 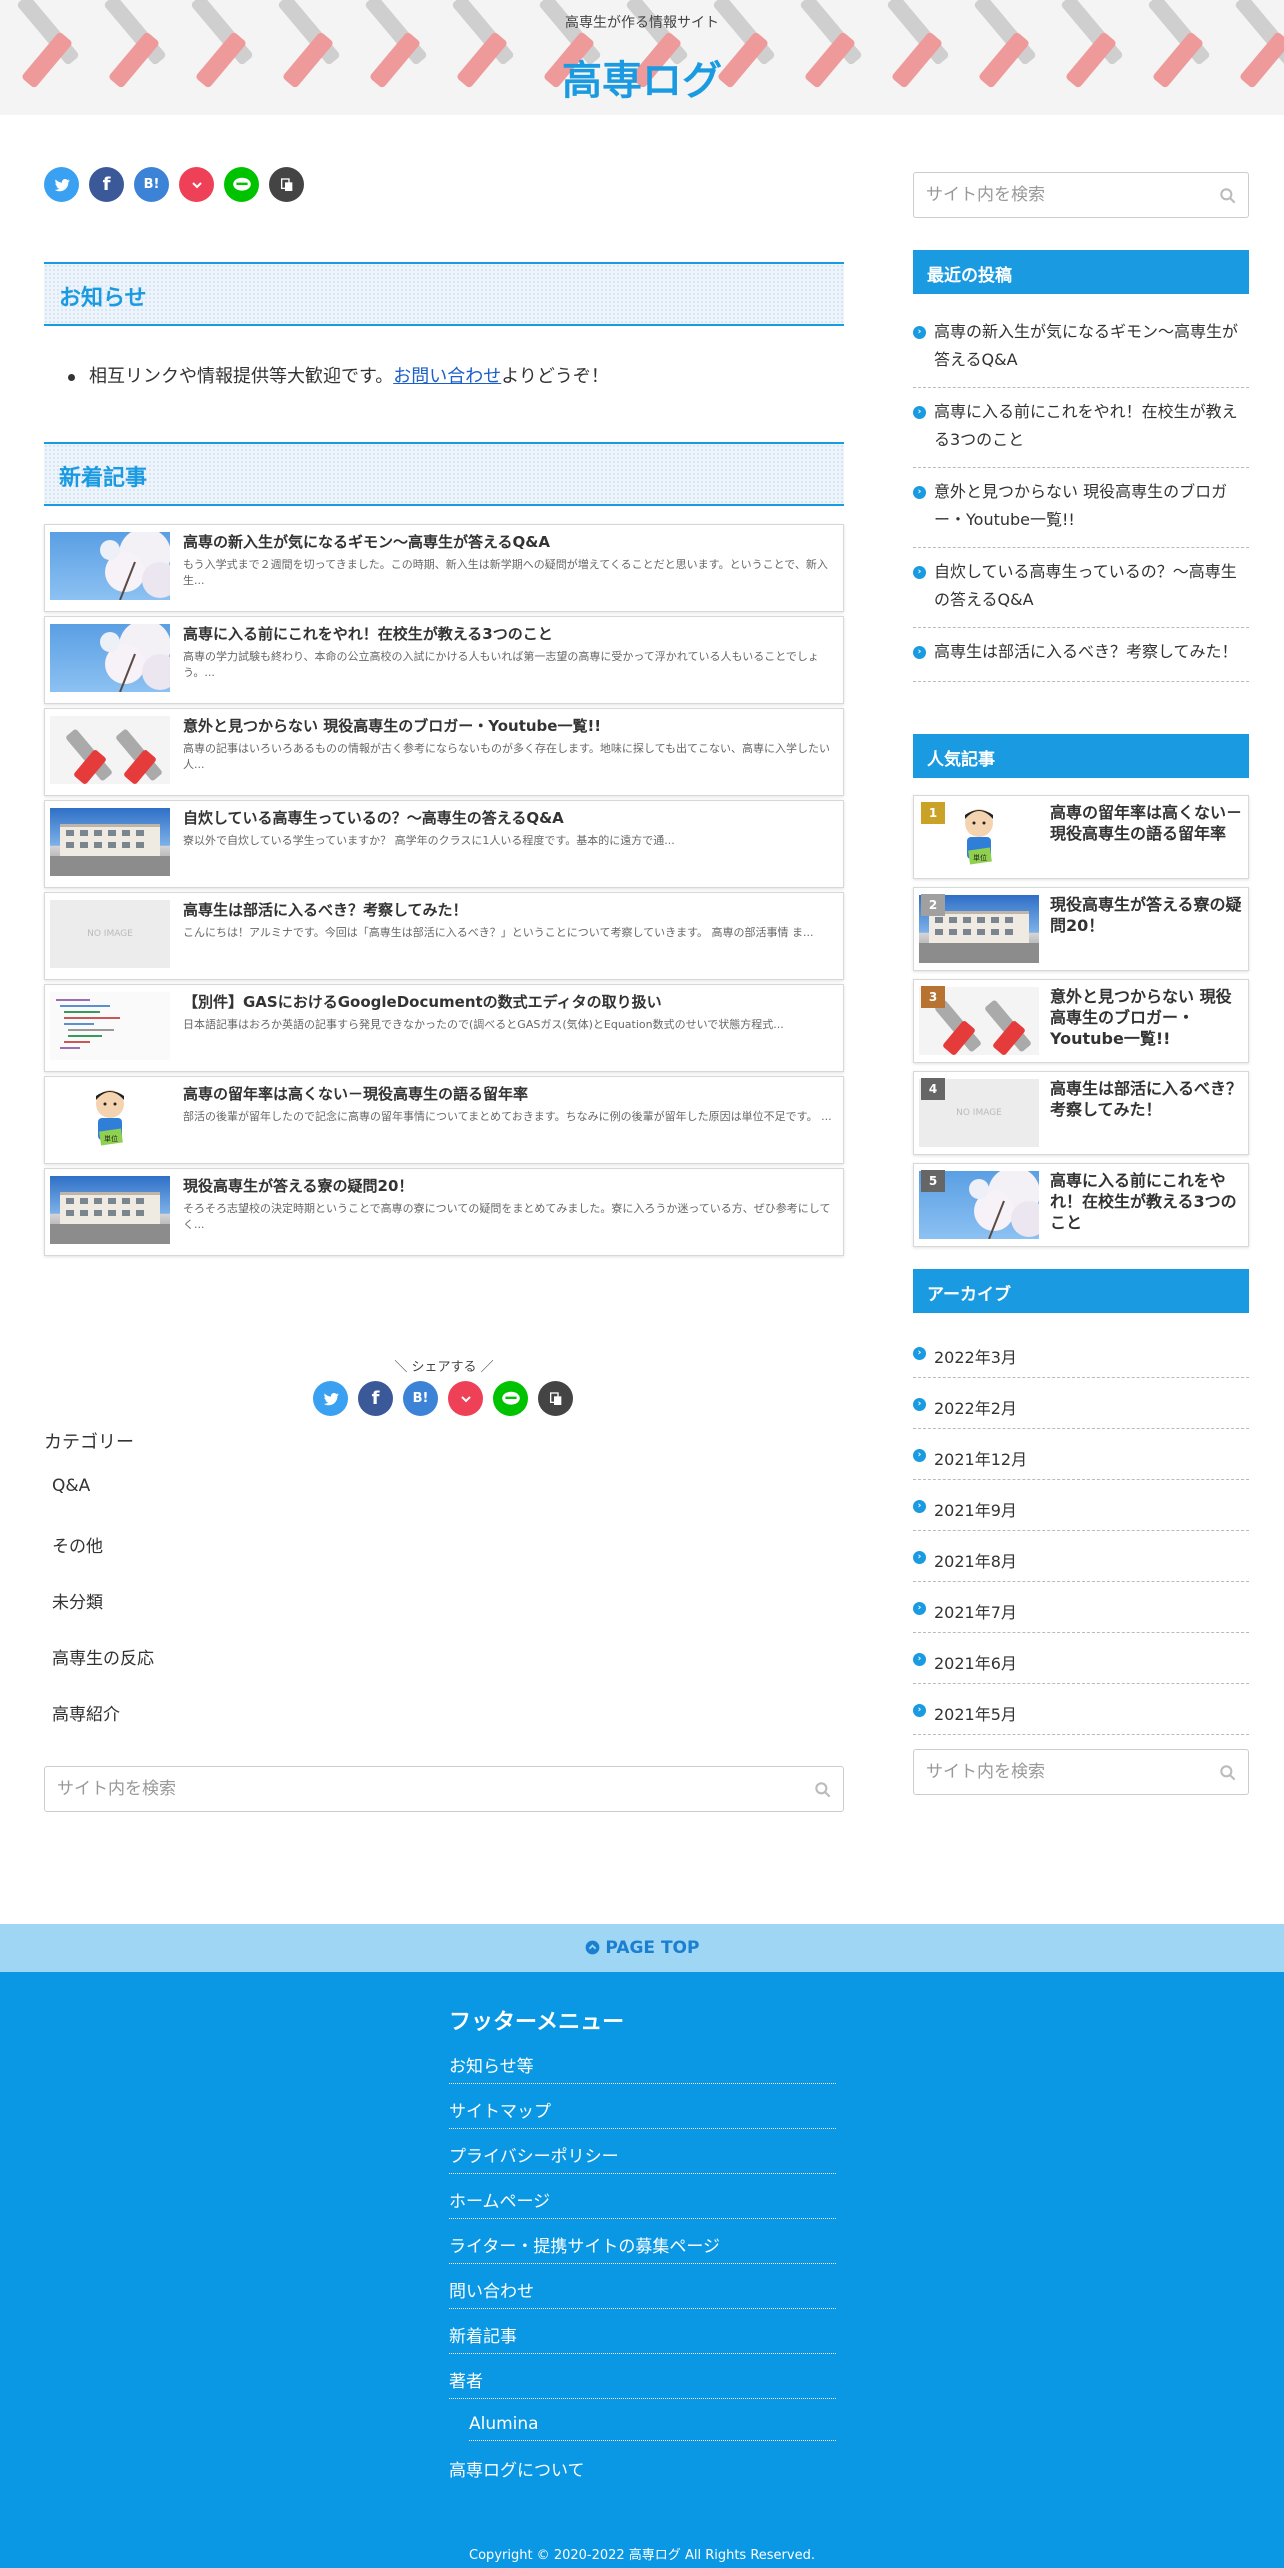 What do you see at coordinates (1081, 1352) in the screenshot?
I see `archive-link: › 2022年3月` at bounding box center [1081, 1352].